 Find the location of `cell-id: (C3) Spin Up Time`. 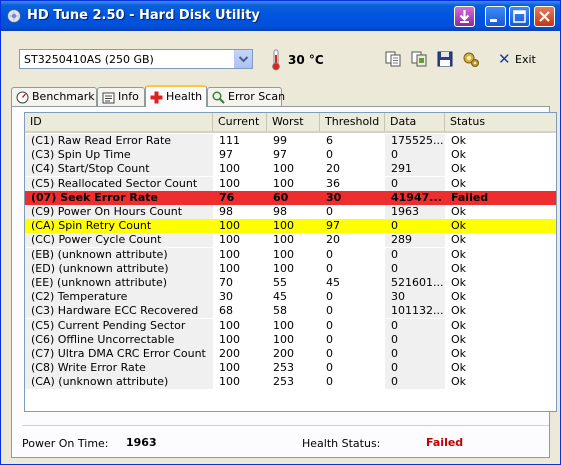

cell-id: (C3) Spin Up Time is located at coordinates (119, 155).